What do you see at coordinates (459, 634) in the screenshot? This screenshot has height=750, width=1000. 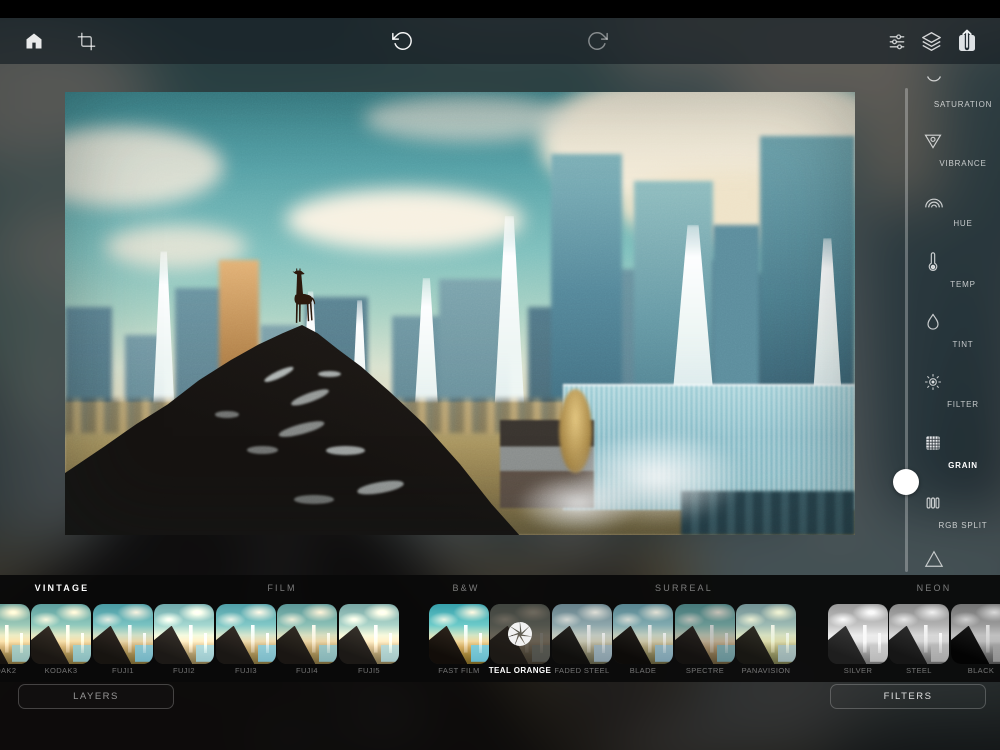 I see `filter-thumb-fast-film` at bounding box center [459, 634].